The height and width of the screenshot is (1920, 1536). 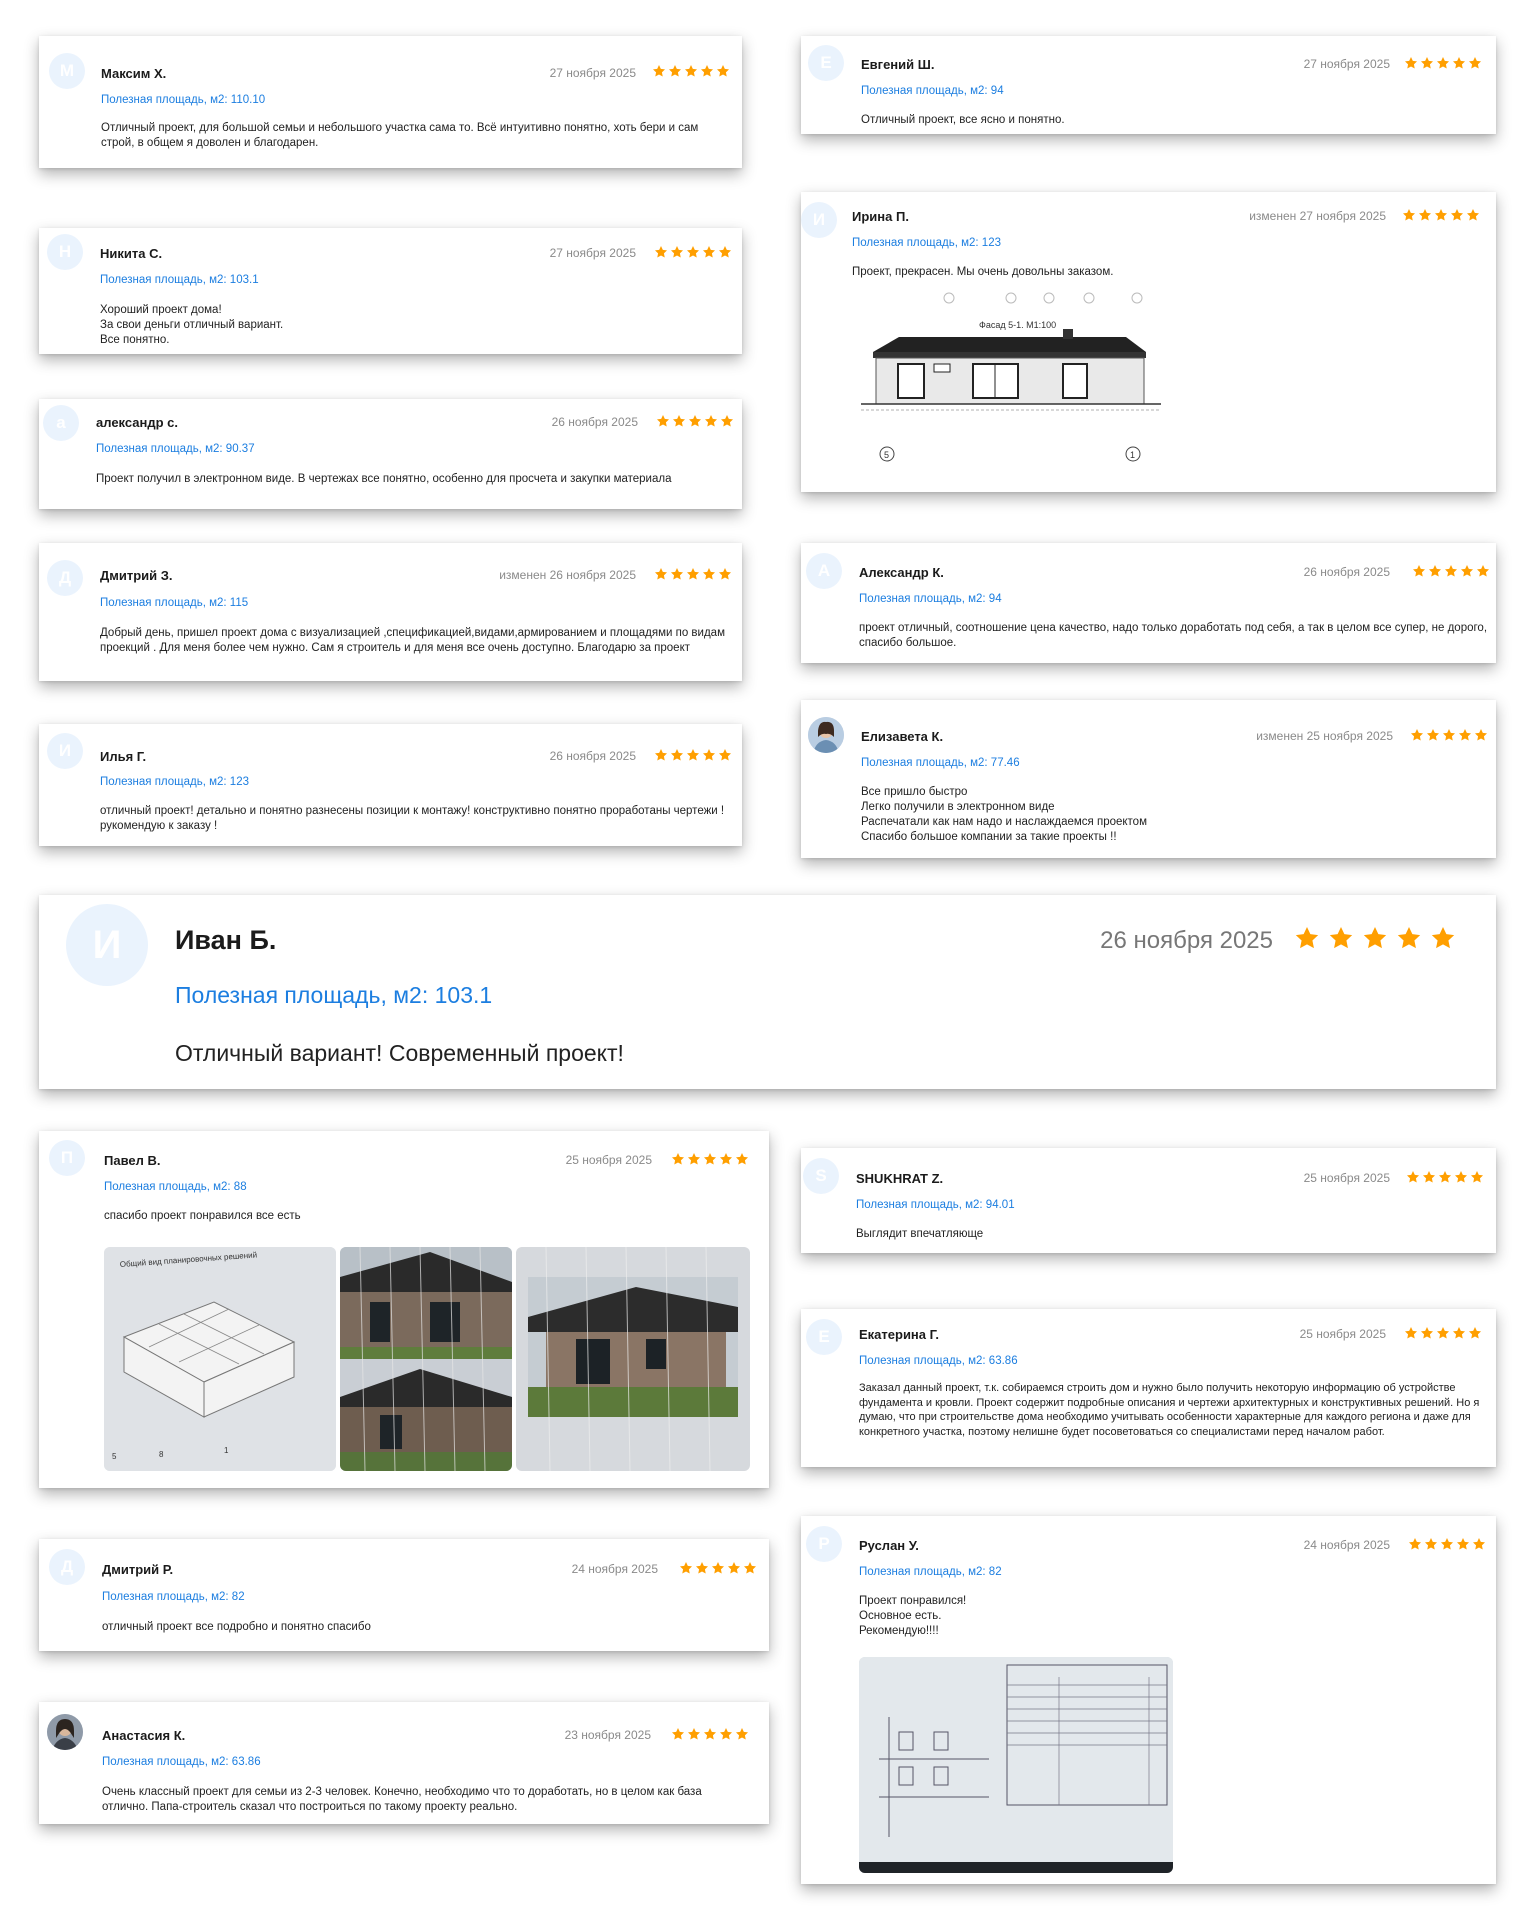 What do you see at coordinates (826, 63) in the screenshot?
I see `avatar: Е` at bounding box center [826, 63].